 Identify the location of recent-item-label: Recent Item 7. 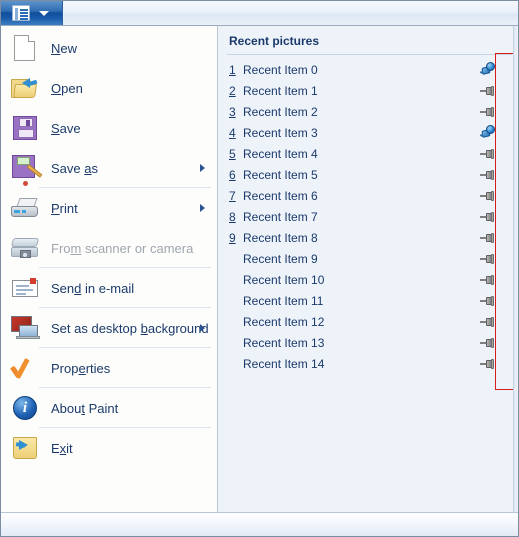
(280, 216).